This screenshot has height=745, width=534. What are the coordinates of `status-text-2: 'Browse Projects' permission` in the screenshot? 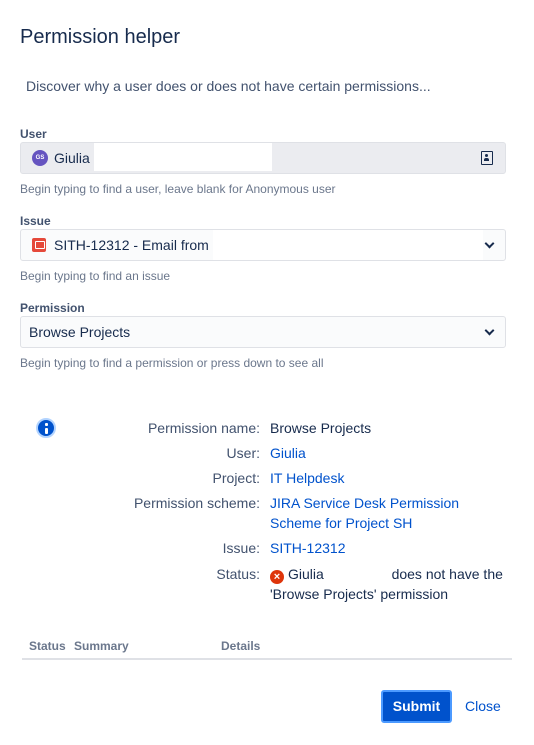 It's located at (359, 594).